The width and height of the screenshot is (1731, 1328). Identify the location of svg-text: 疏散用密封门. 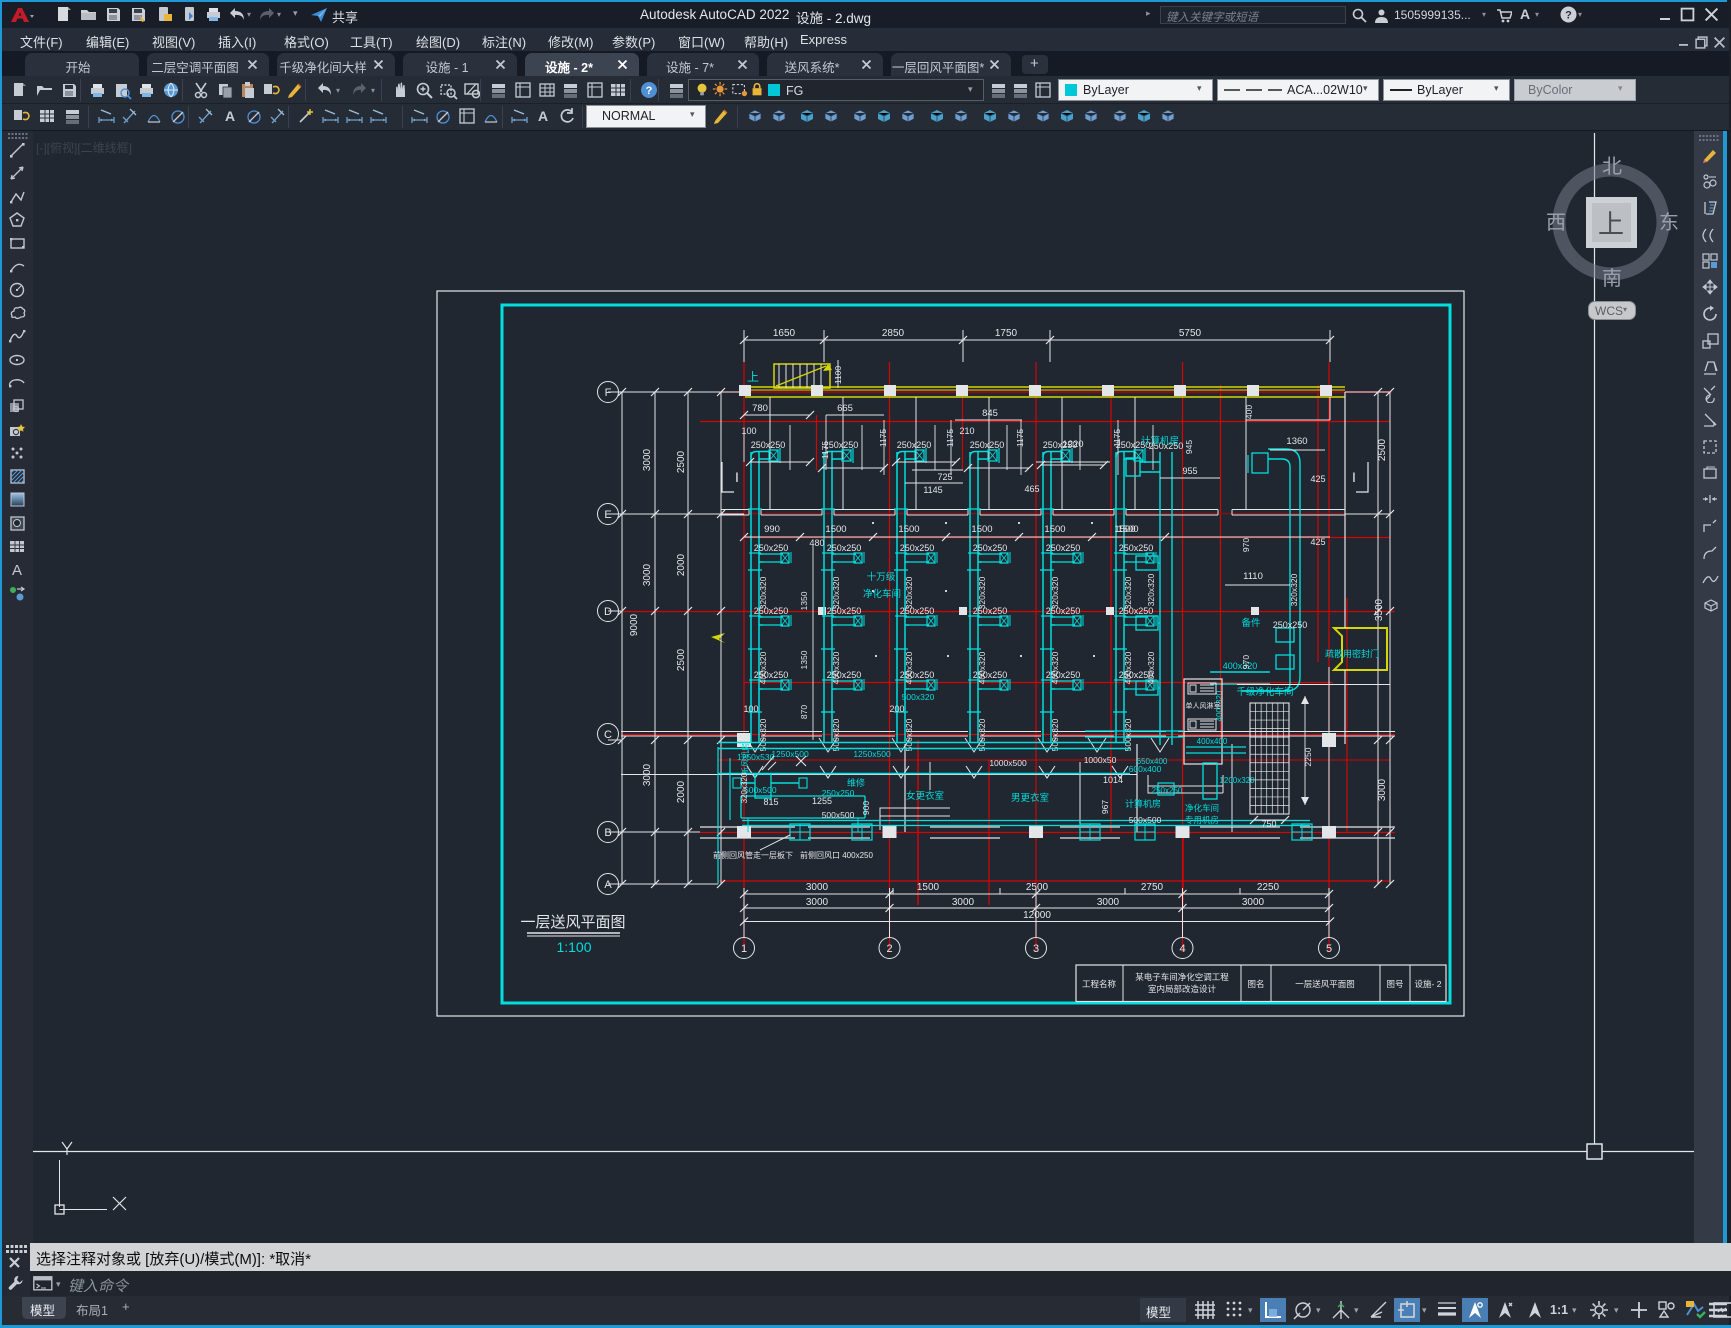
(1352, 653).